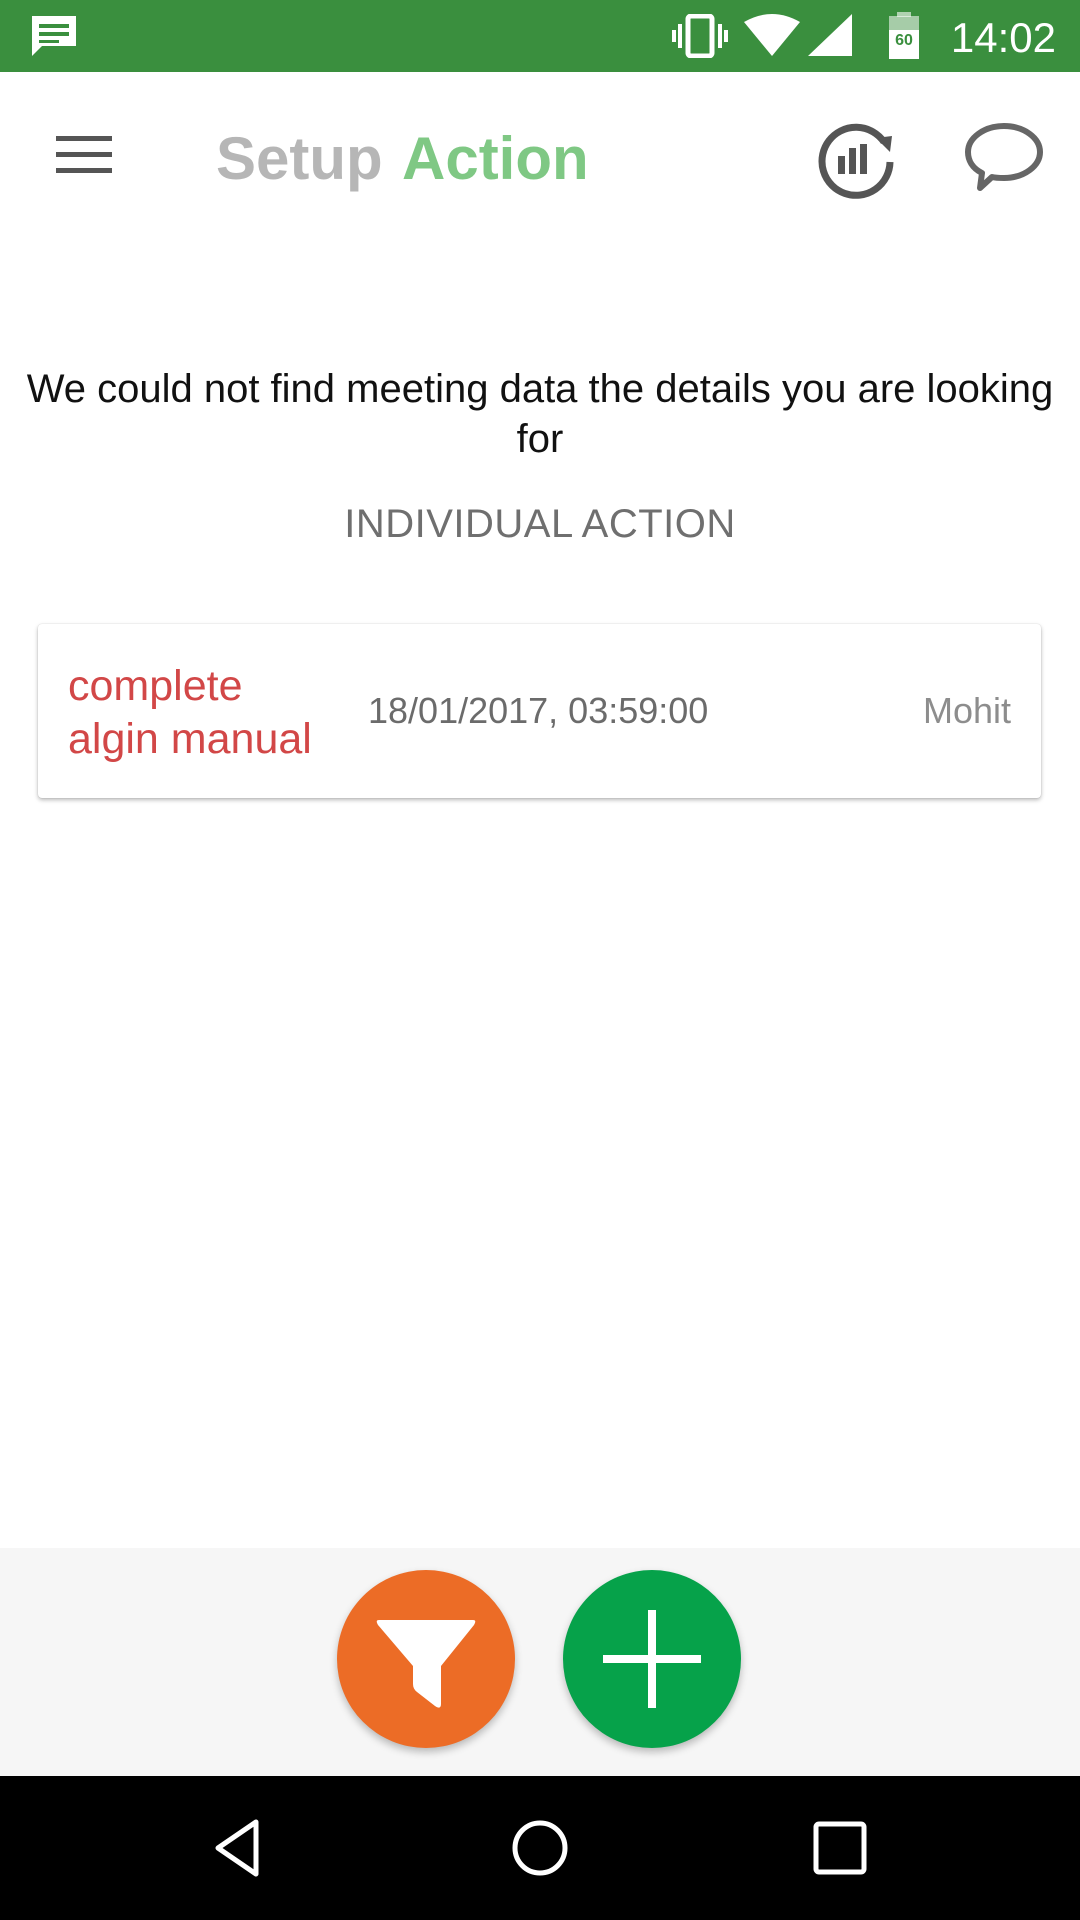  I want to click on action-datetime: 18/01/2017, 03:59:00, so click(538, 710).